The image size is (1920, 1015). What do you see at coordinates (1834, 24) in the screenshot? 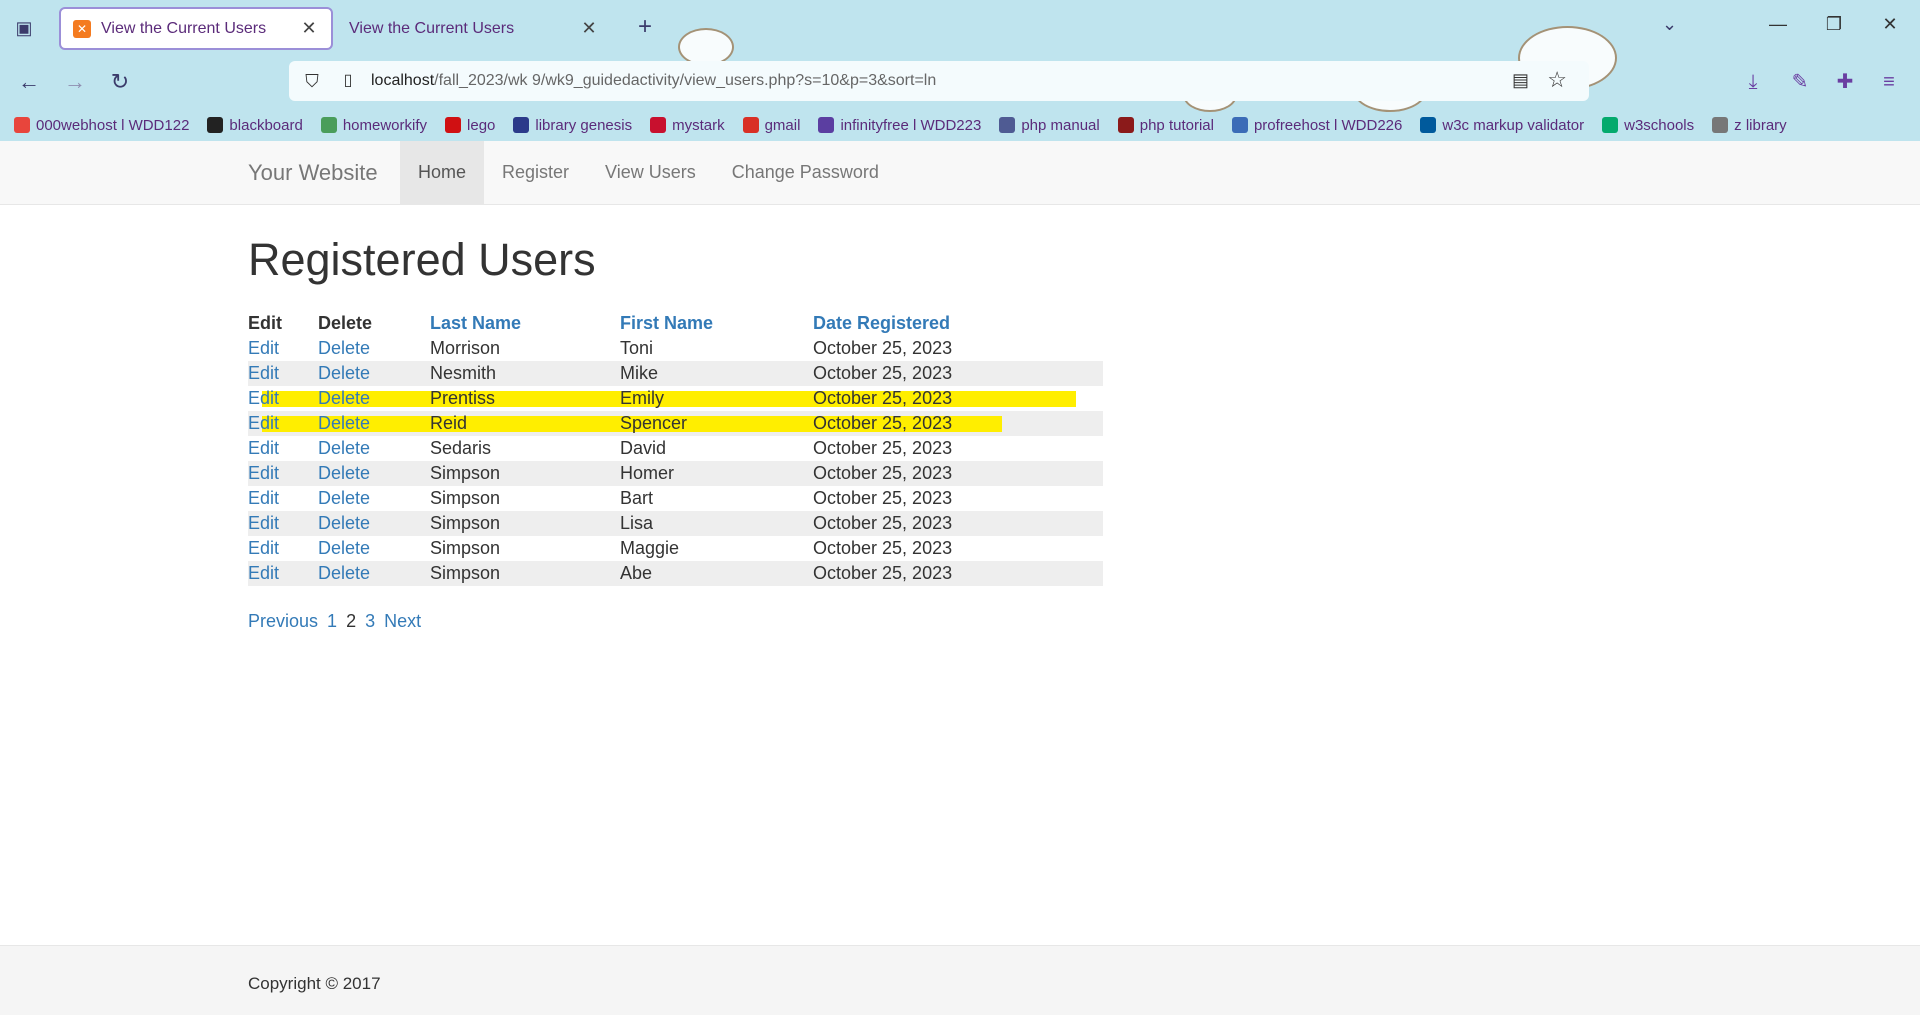
I see `restore-icon: ❐` at bounding box center [1834, 24].